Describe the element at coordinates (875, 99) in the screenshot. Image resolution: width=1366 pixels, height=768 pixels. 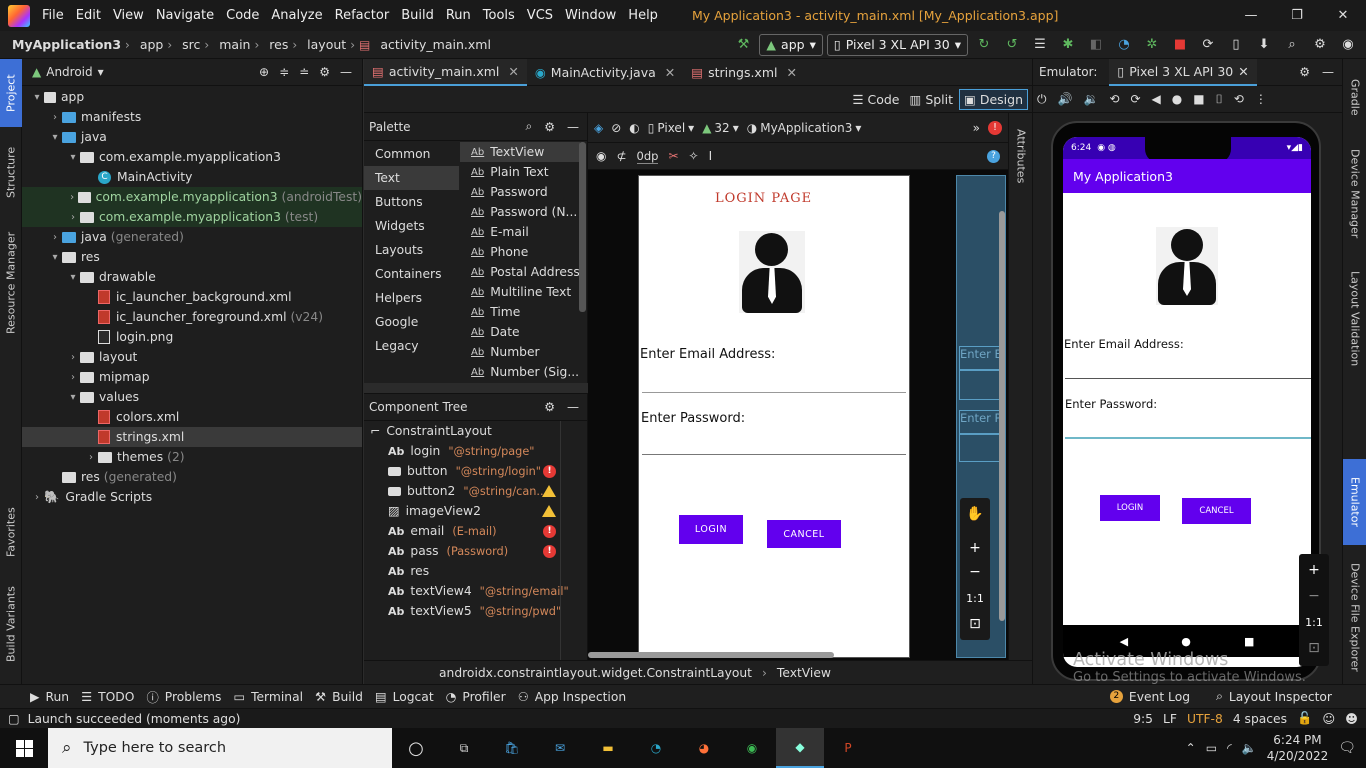
I see `code-view-button: ☰ Code` at that location.